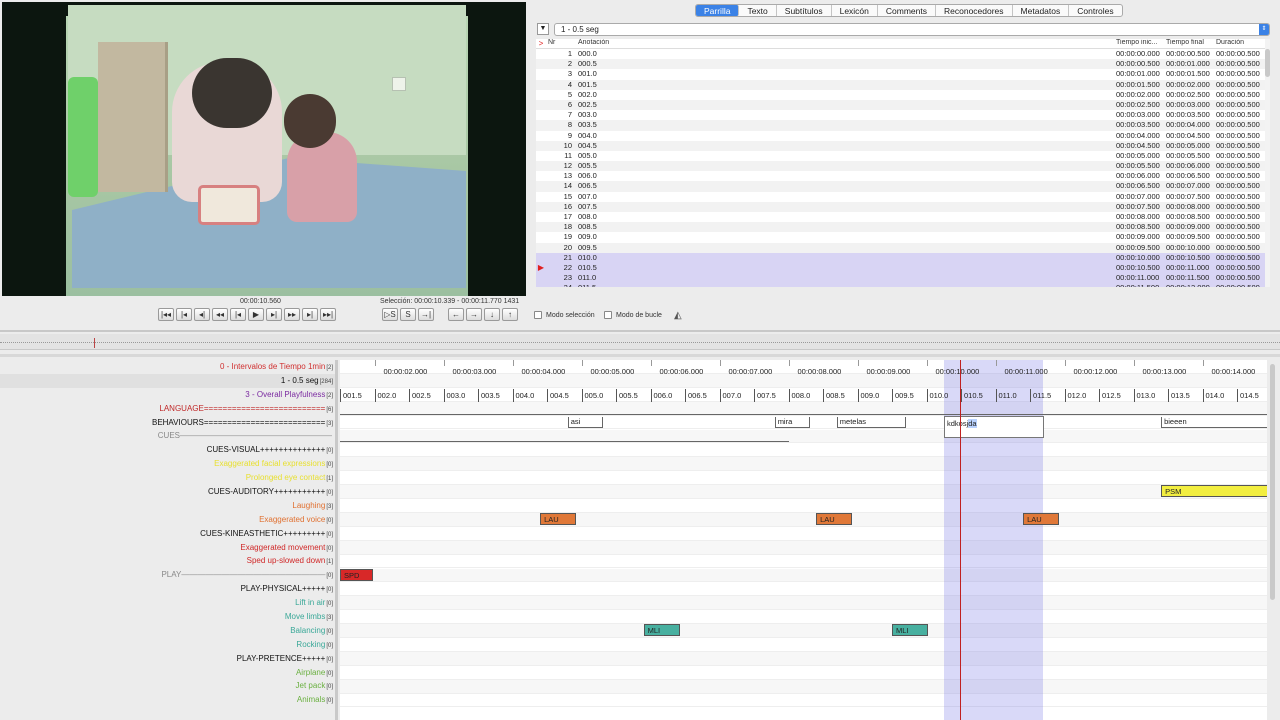 The image size is (1280, 720). What do you see at coordinates (846, 136) in the screenshot?
I see `row-annotation: 004.0` at bounding box center [846, 136].